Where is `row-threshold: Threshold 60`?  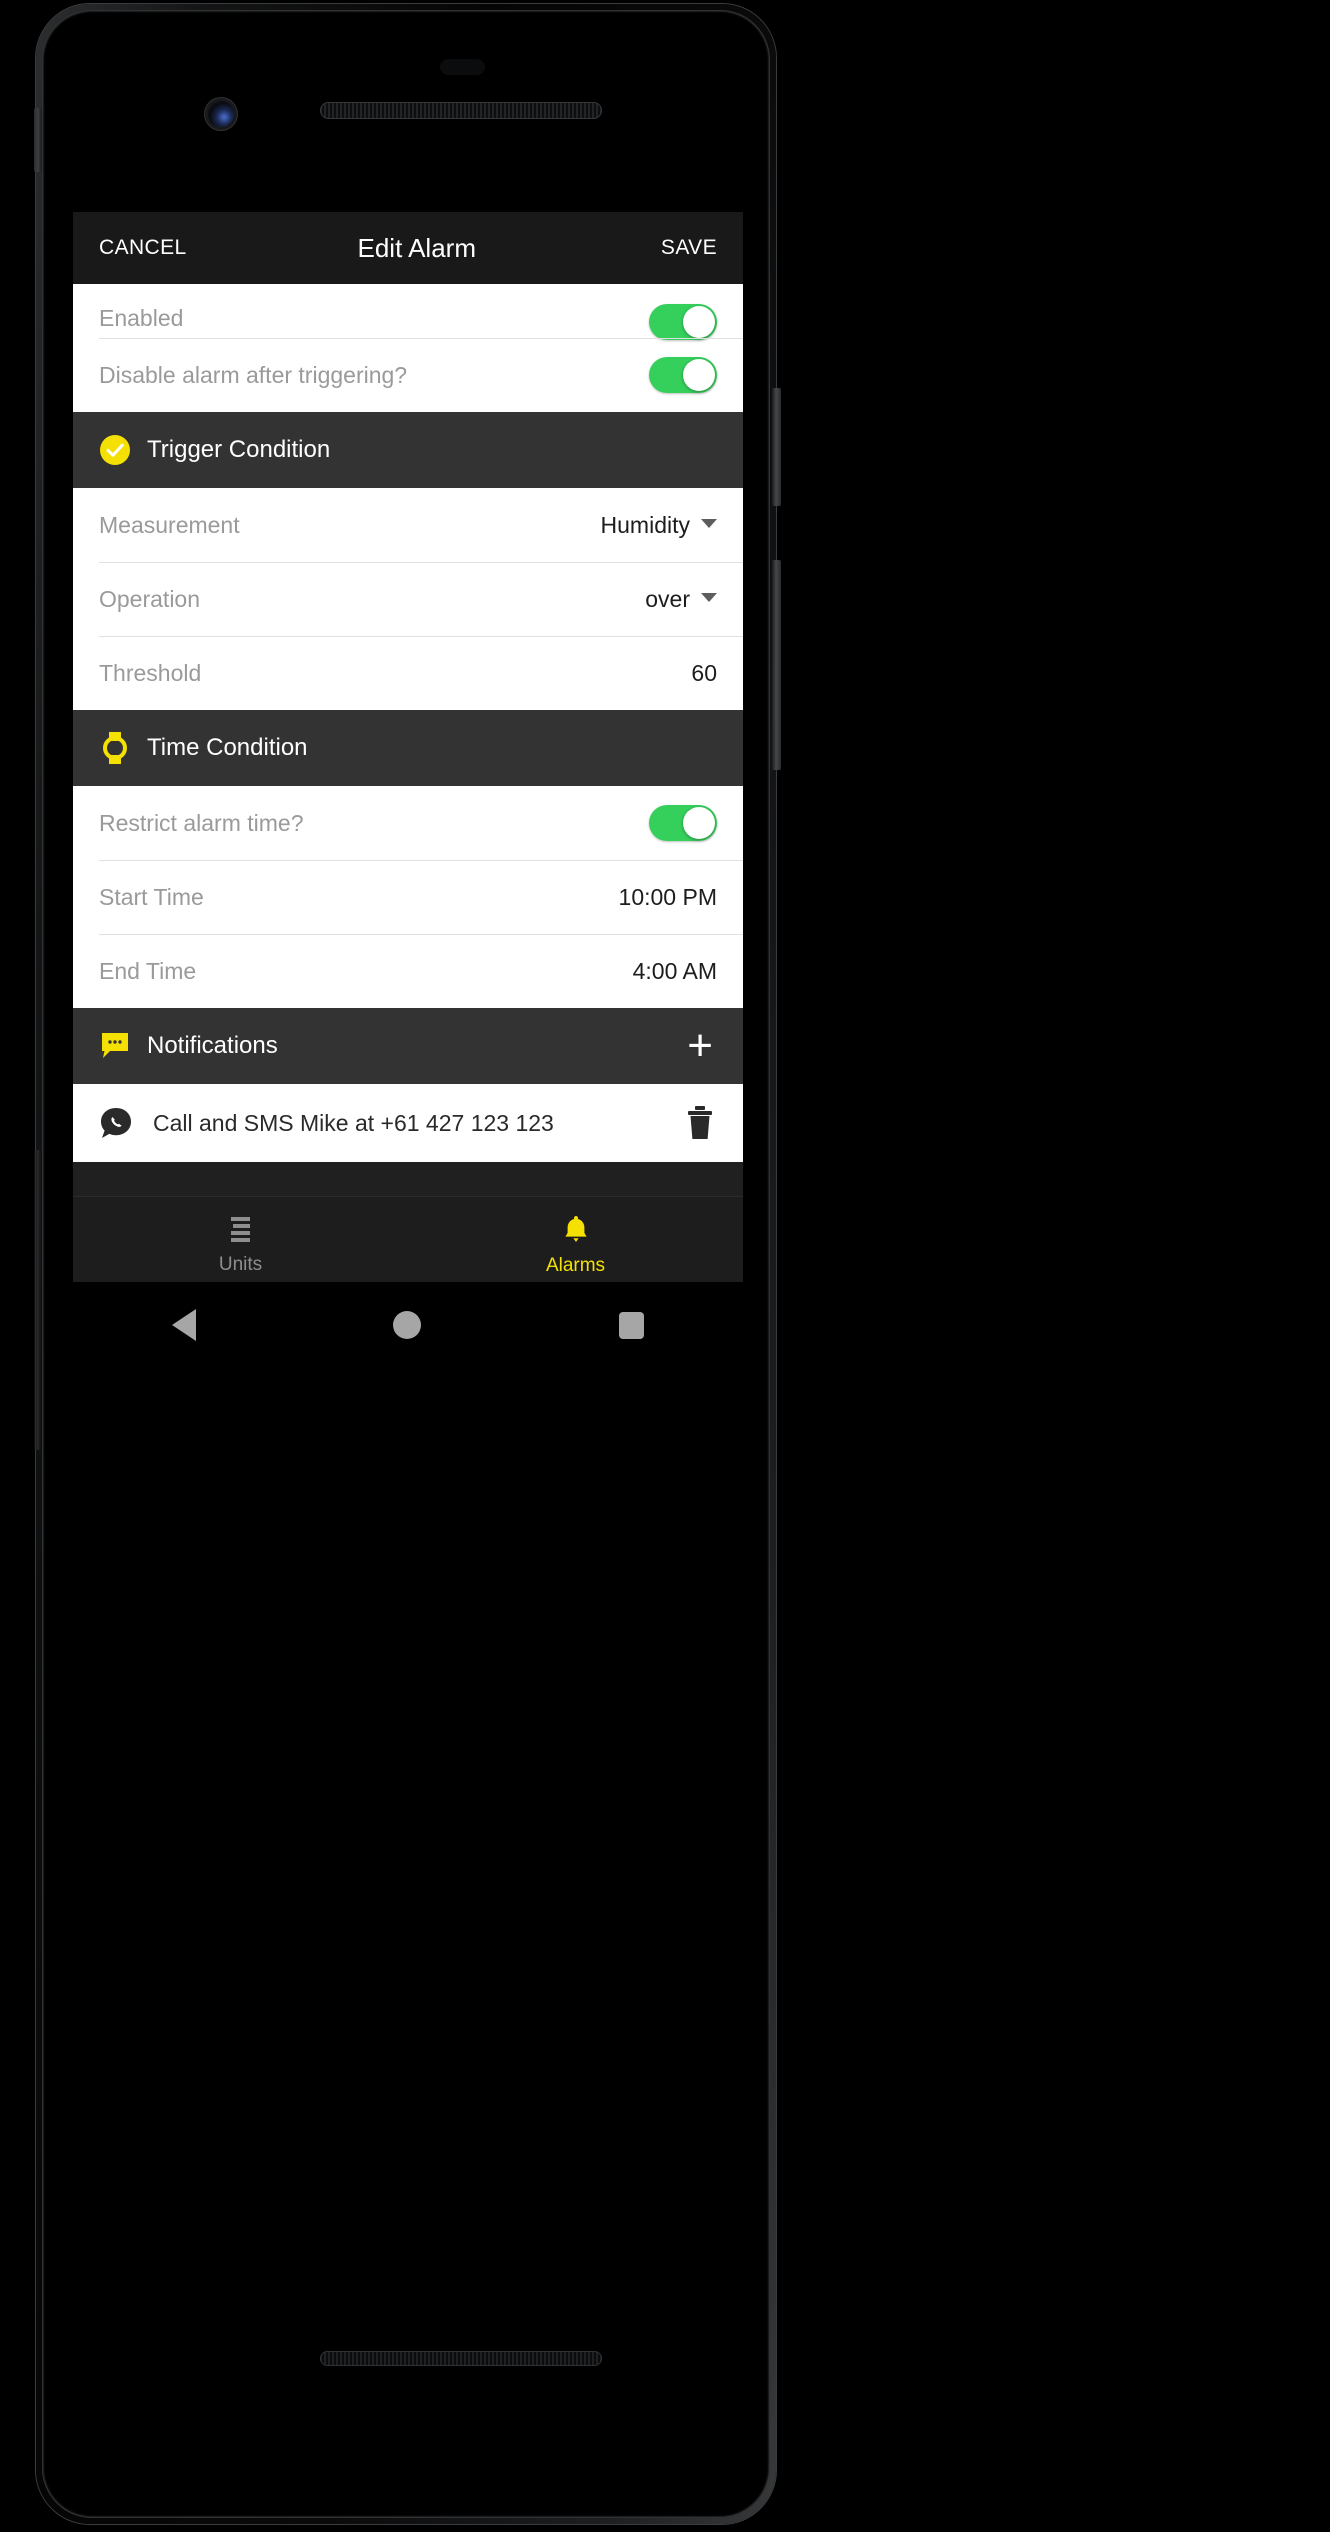 row-threshold: Threshold 60 is located at coordinates (408, 673).